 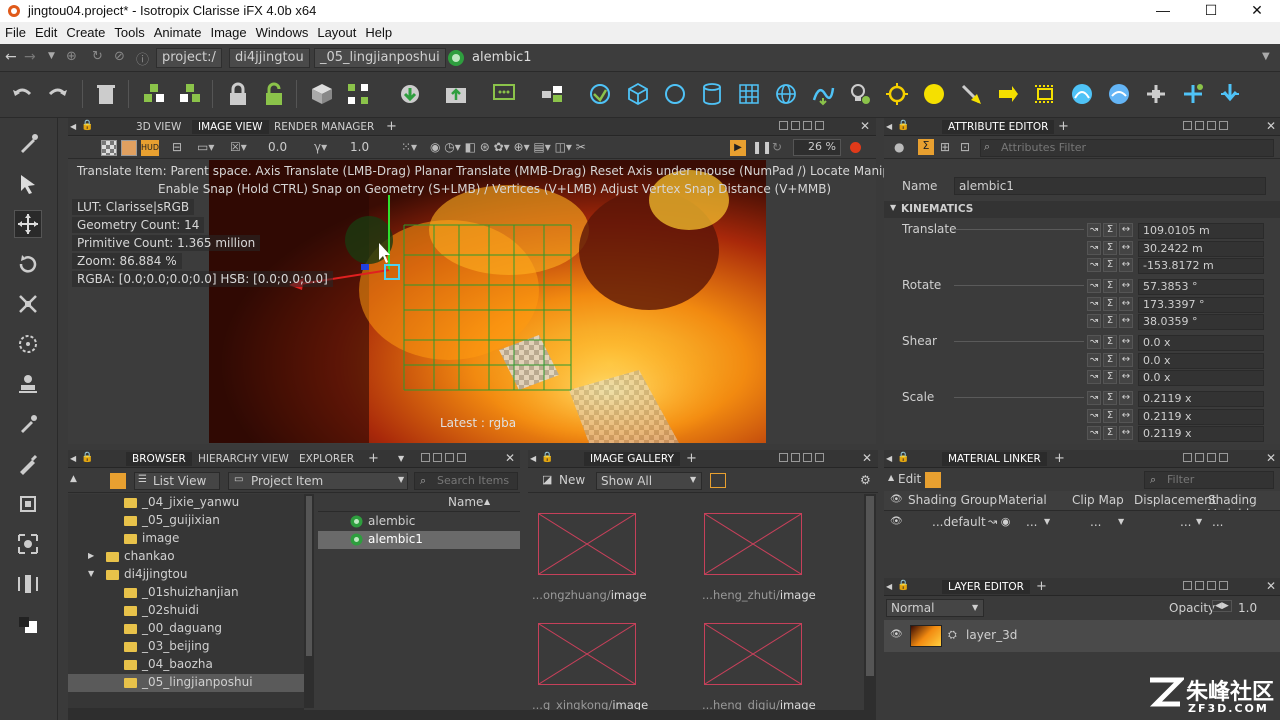 I want to click on measure-tool-icon, so click(x=28, y=584).